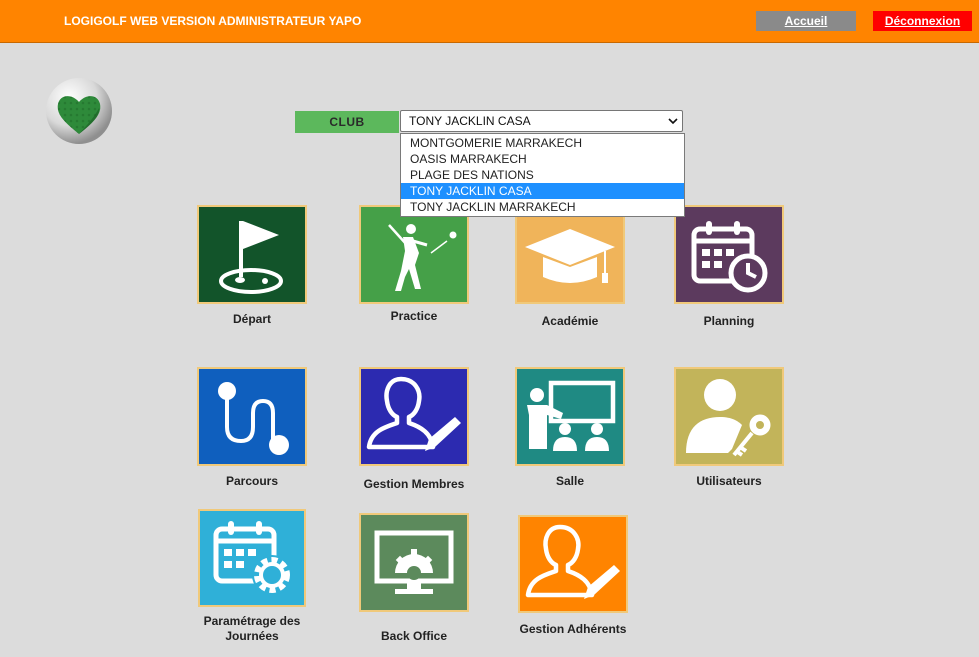 The width and height of the screenshot is (979, 657). What do you see at coordinates (414, 484) in the screenshot?
I see `tile-label: Gestion Membres` at bounding box center [414, 484].